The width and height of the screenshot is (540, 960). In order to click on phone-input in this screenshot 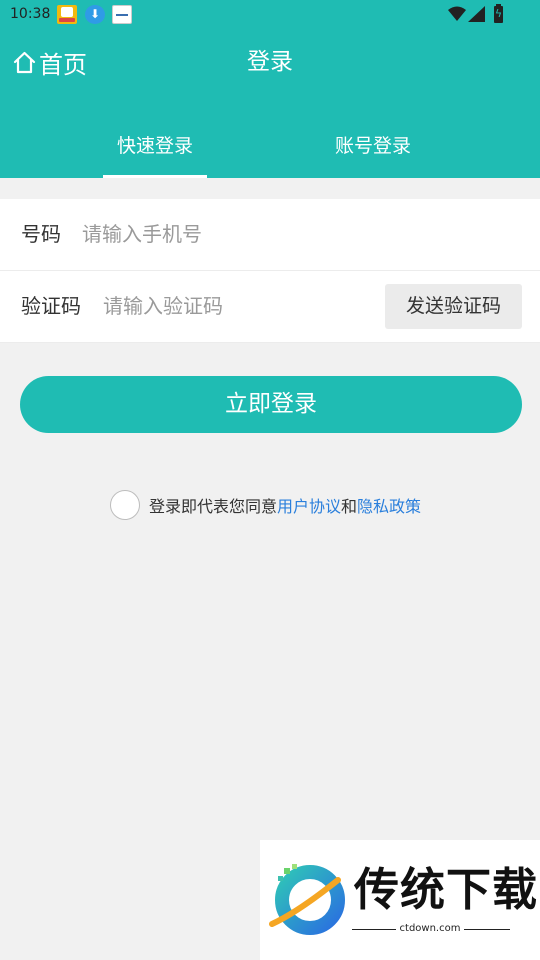, I will do `click(292, 234)`.